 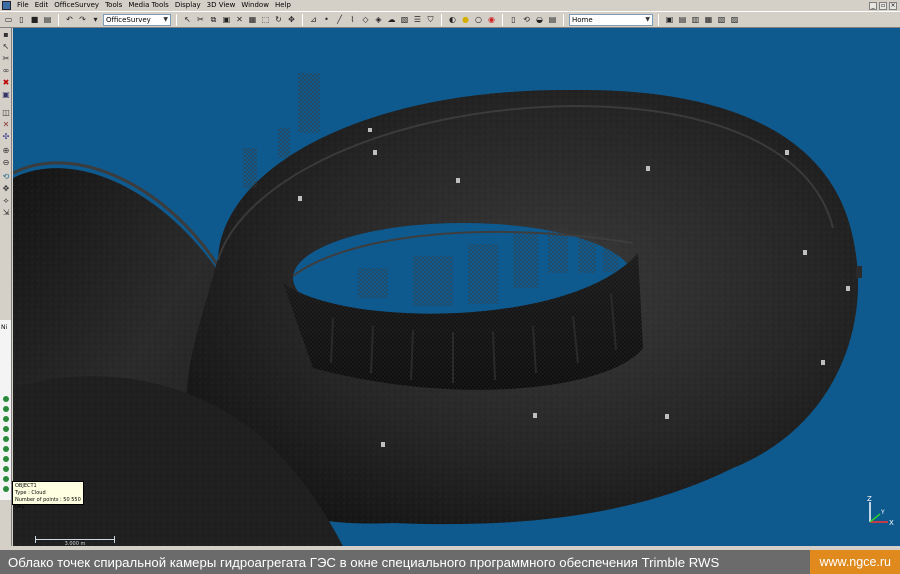 I want to click on cloud-icon: ☁, so click(x=391, y=19).